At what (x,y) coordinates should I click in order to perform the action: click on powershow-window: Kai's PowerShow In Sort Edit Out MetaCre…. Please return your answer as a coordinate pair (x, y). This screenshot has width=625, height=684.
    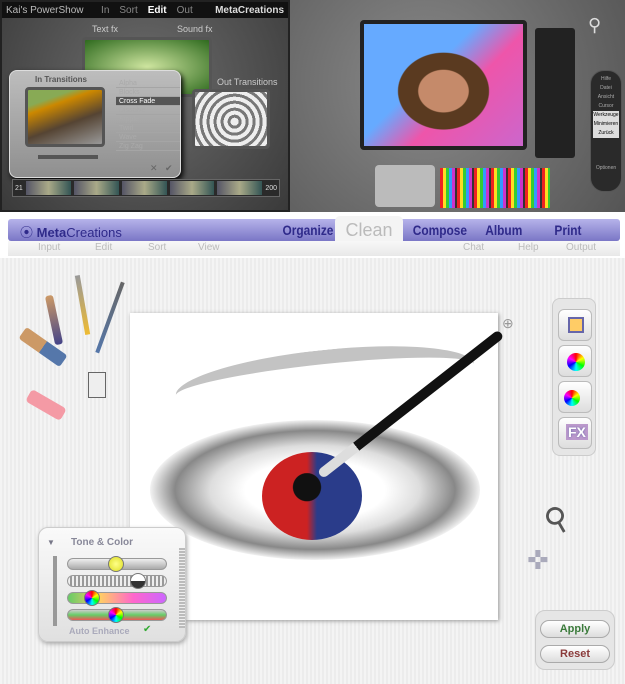
    Looking at the image, I should click on (145, 106).